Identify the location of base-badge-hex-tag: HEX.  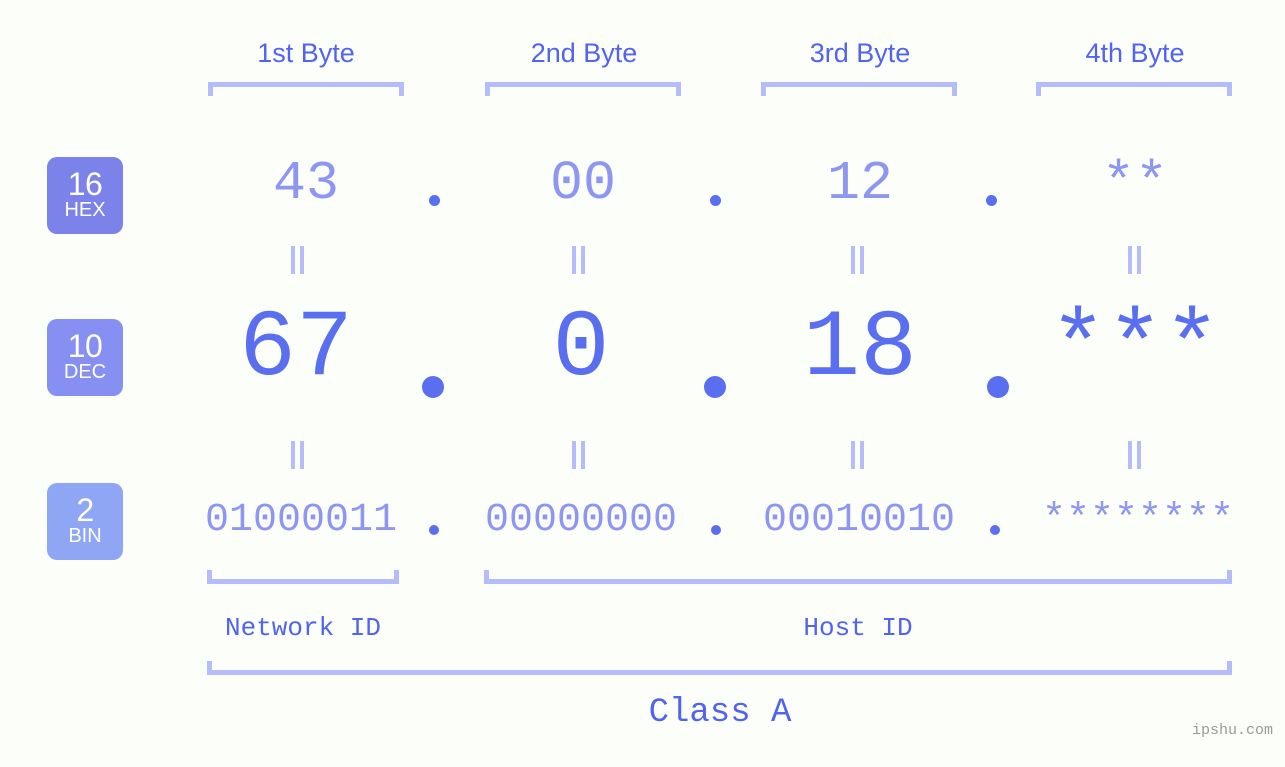
(85, 210).